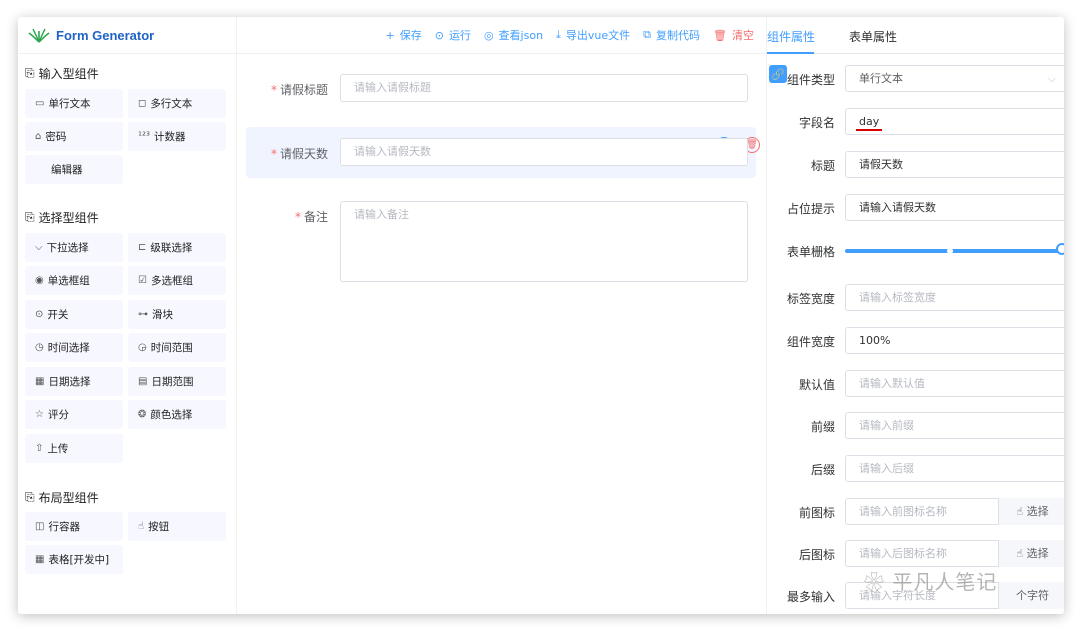  What do you see at coordinates (954, 297) in the screenshot?
I see `label-width-input: 请输入标签宽度` at bounding box center [954, 297].